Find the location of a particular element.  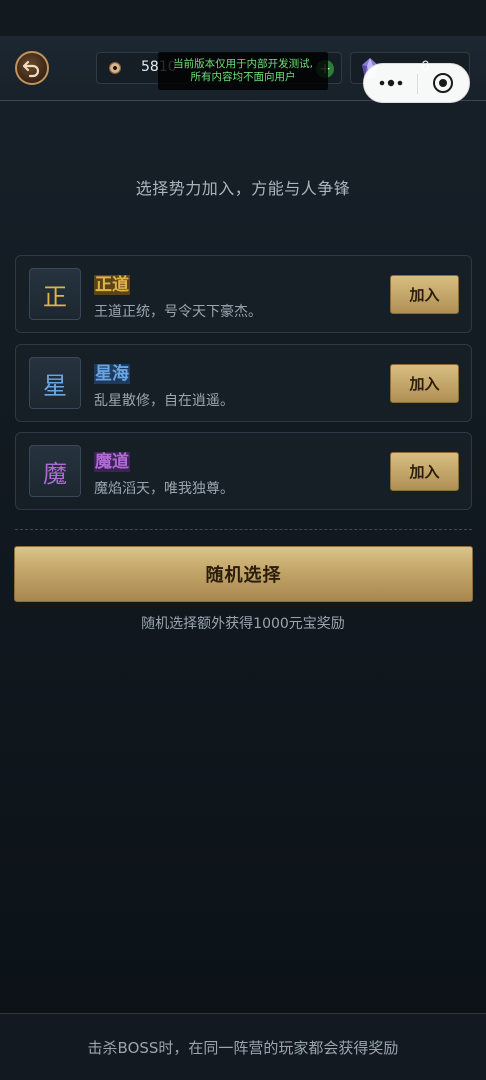

faction-badge: 星 is located at coordinates (55, 383).